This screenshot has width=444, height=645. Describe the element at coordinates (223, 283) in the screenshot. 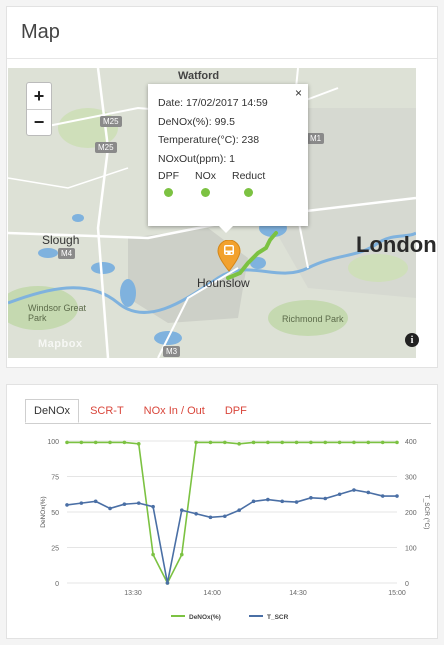

I see `map-label-hounslow: Hounslow` at that location.